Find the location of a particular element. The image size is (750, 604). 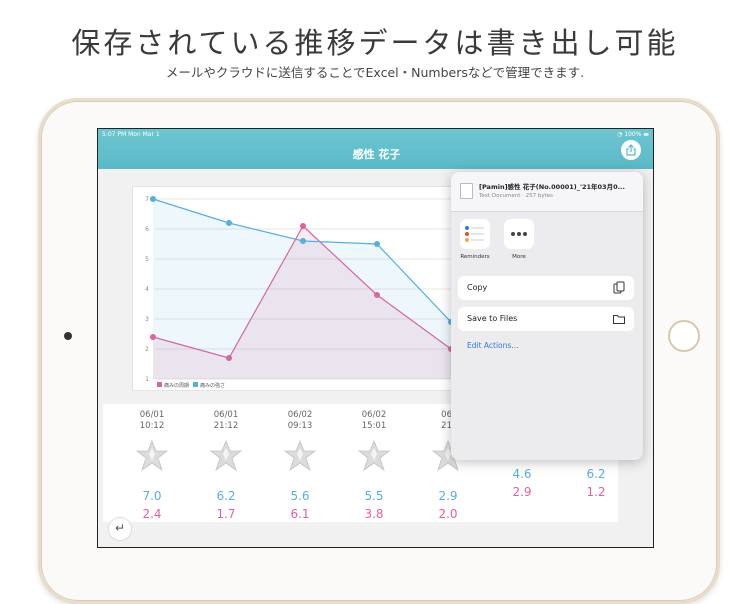

column-time: 09:13 is located at coordinates (300, 426).